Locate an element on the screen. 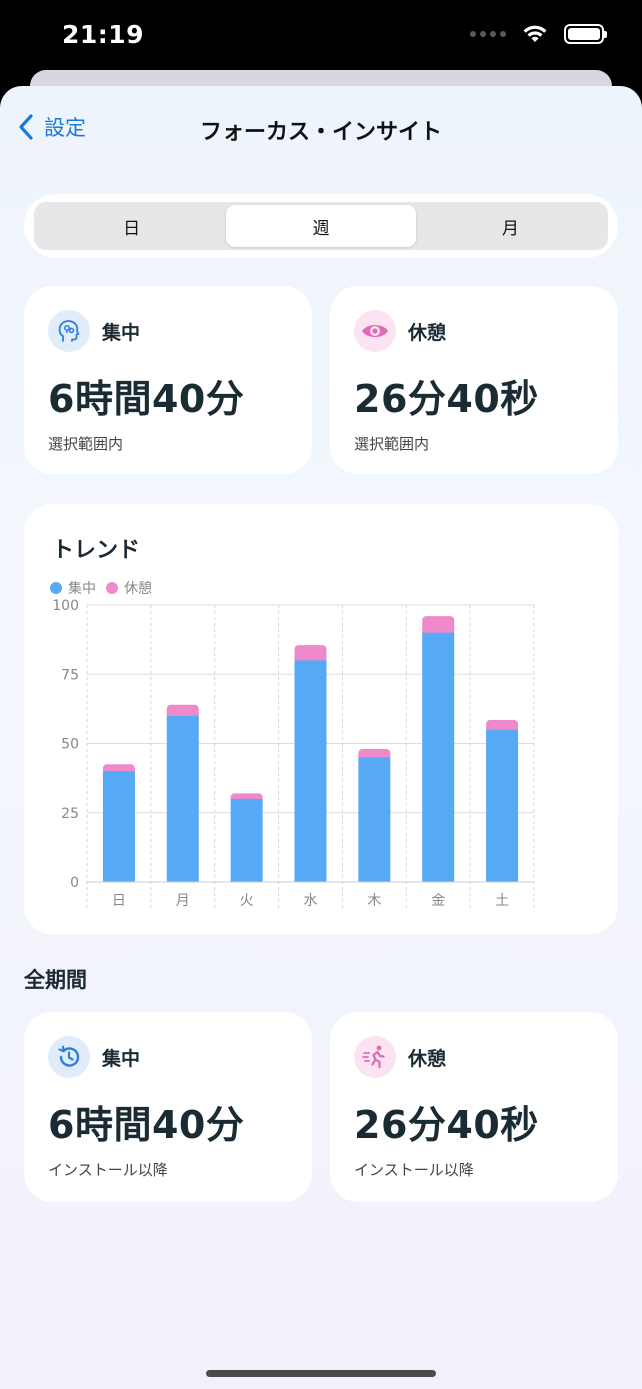  all-time-rest-card: 休憩 26分40秒 インストール以降 is located at coordinates (474, 1107).